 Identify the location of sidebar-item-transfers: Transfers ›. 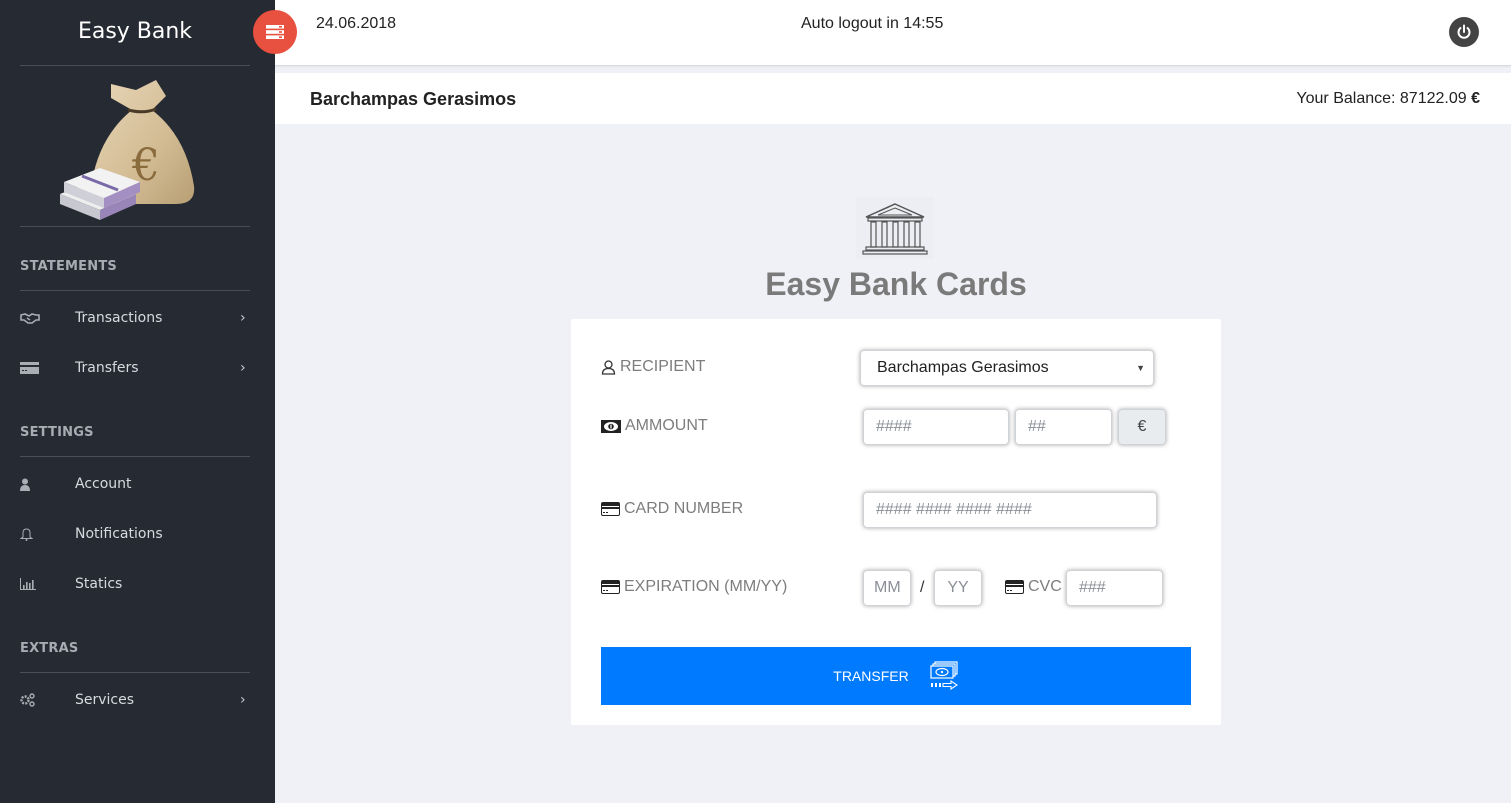
(135, 368).